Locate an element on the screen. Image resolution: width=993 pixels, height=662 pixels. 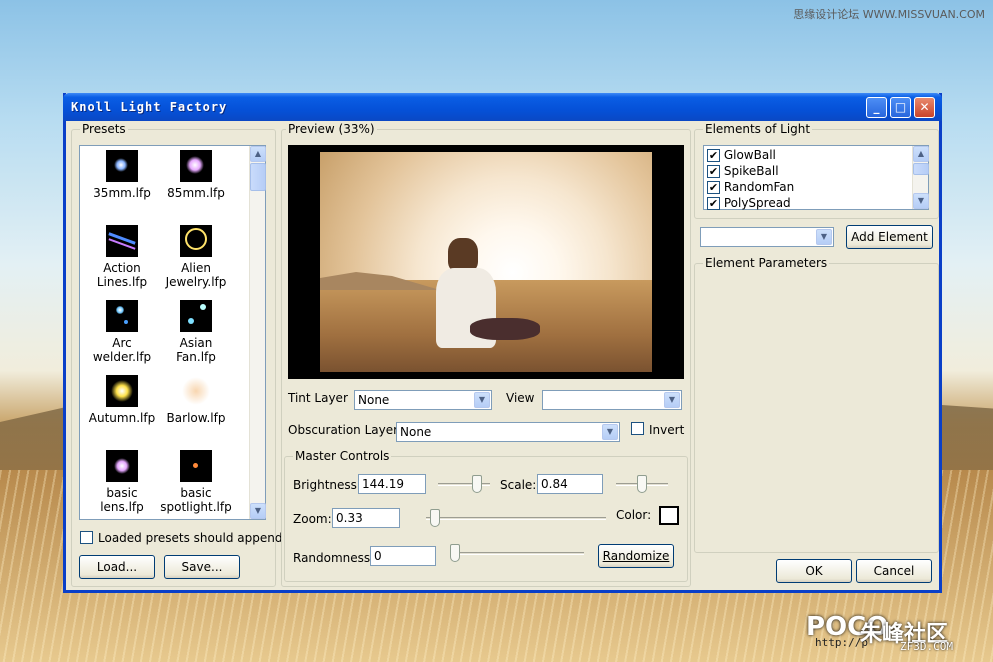
brightness-slider-thumb is located at coordinates (477, 484).